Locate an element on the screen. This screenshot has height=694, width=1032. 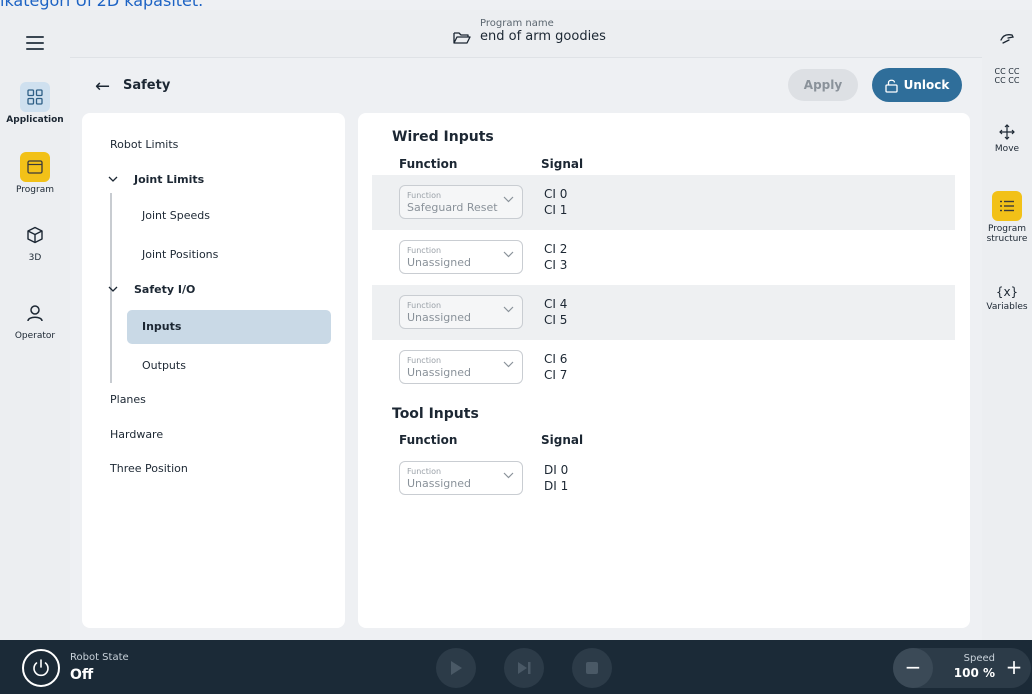
header-bar: Program name end of arm goodies is located at coordinates (526, 34).